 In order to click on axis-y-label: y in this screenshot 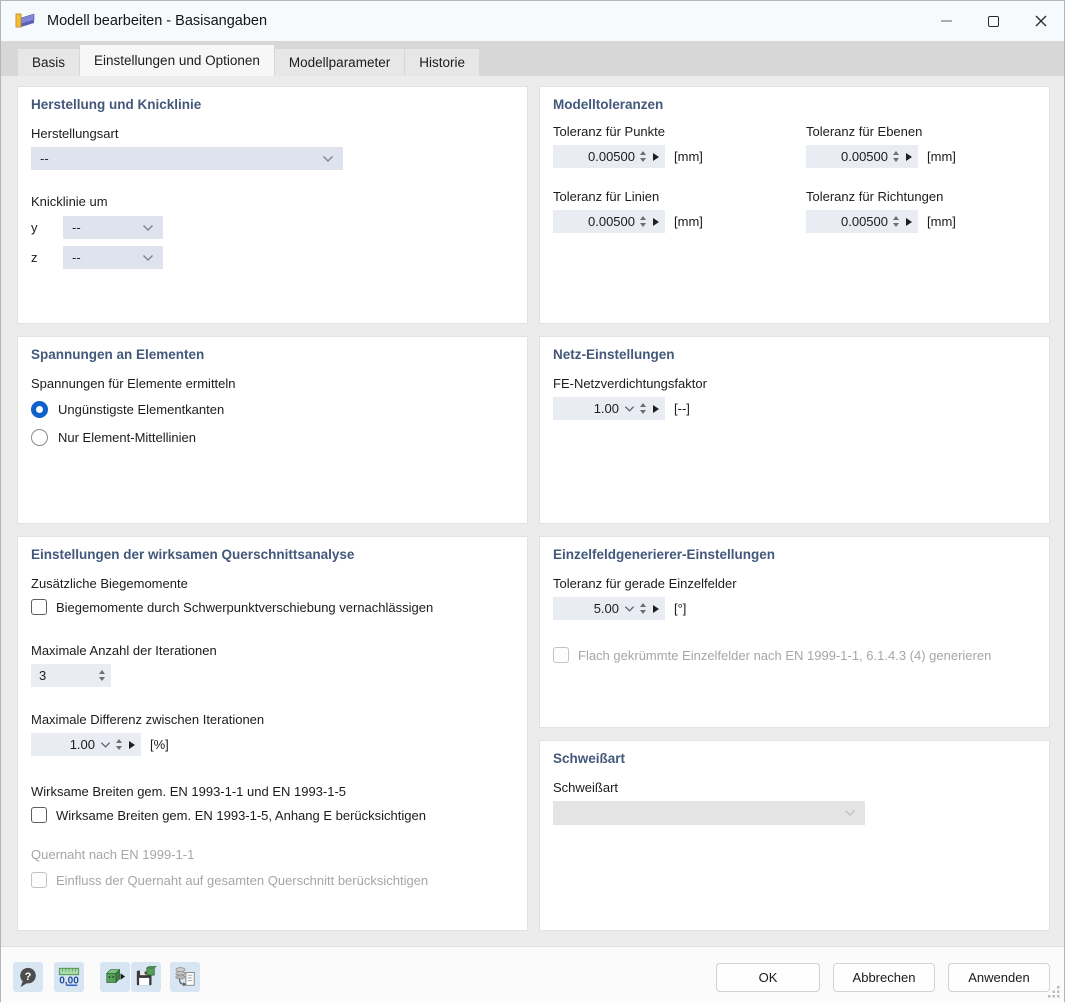, I will do `click(34, 227)`.